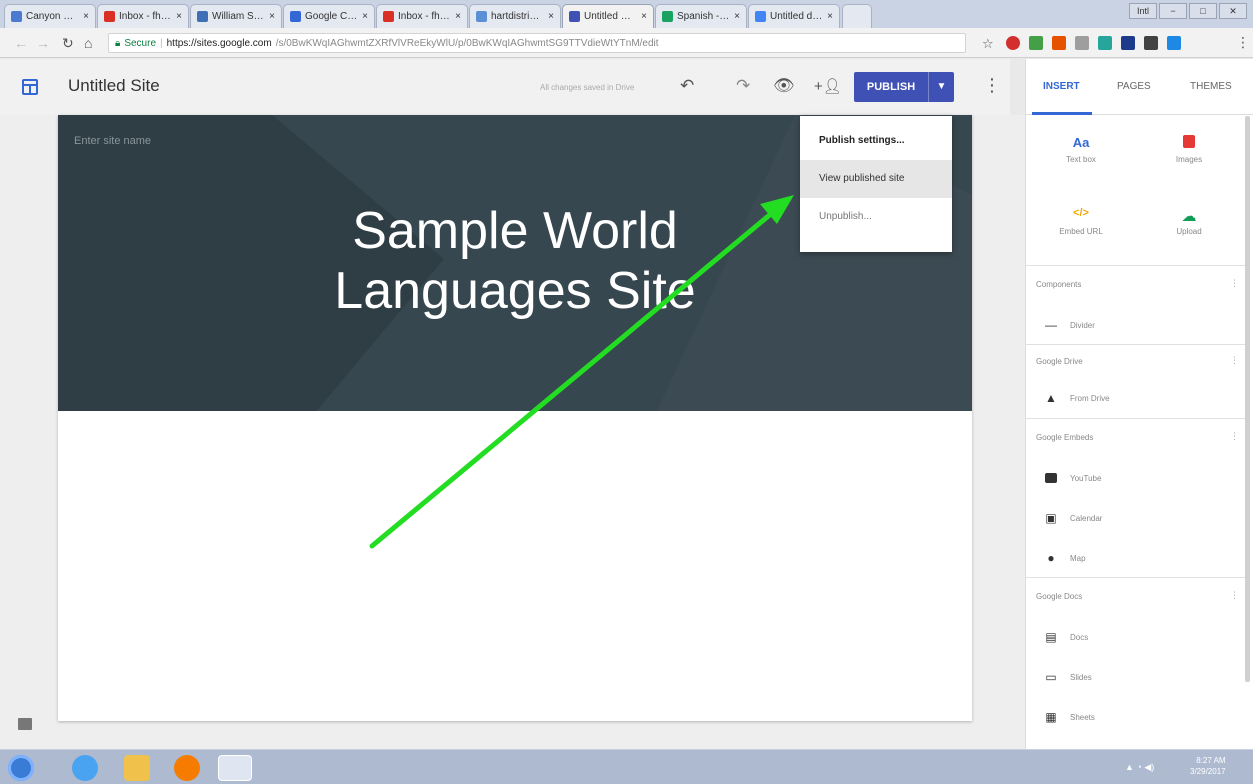 Image resolution: width=1253 pixels, height=784 pixels. I want to click on internet-explorer-icon, so click(85, 768).